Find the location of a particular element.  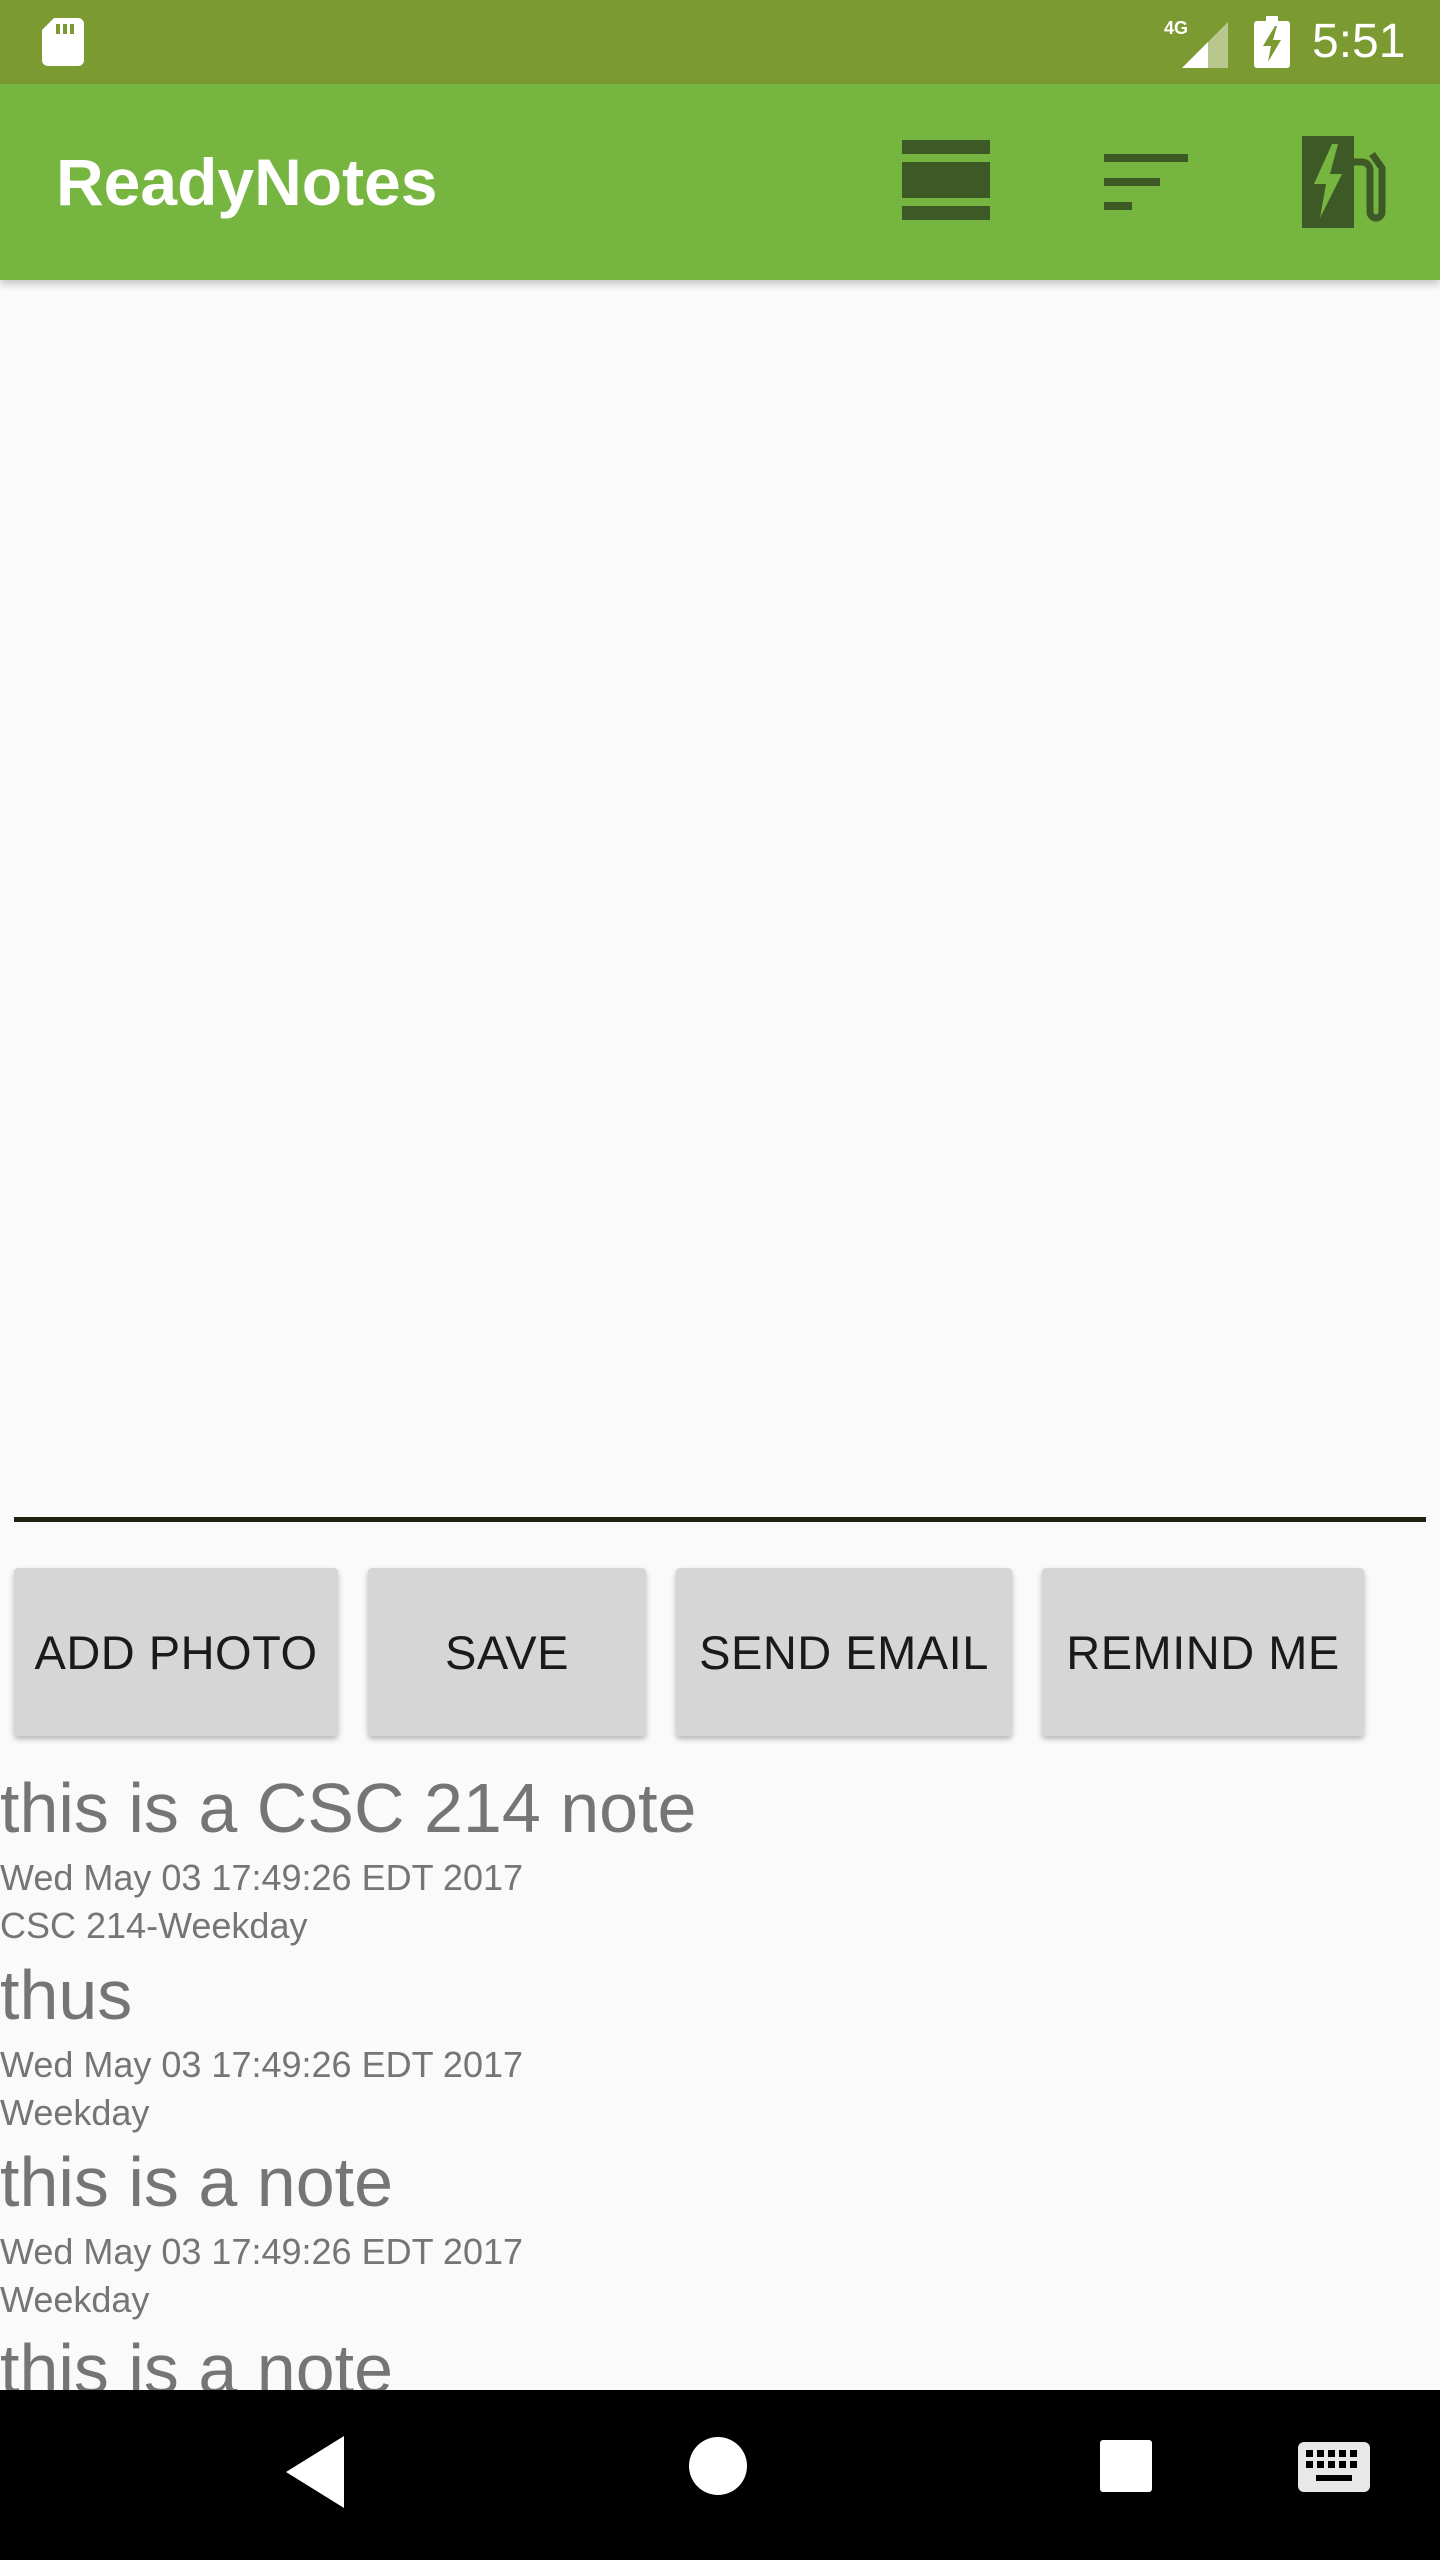

list-item: this is a note is located at coordinates (720, 2355).